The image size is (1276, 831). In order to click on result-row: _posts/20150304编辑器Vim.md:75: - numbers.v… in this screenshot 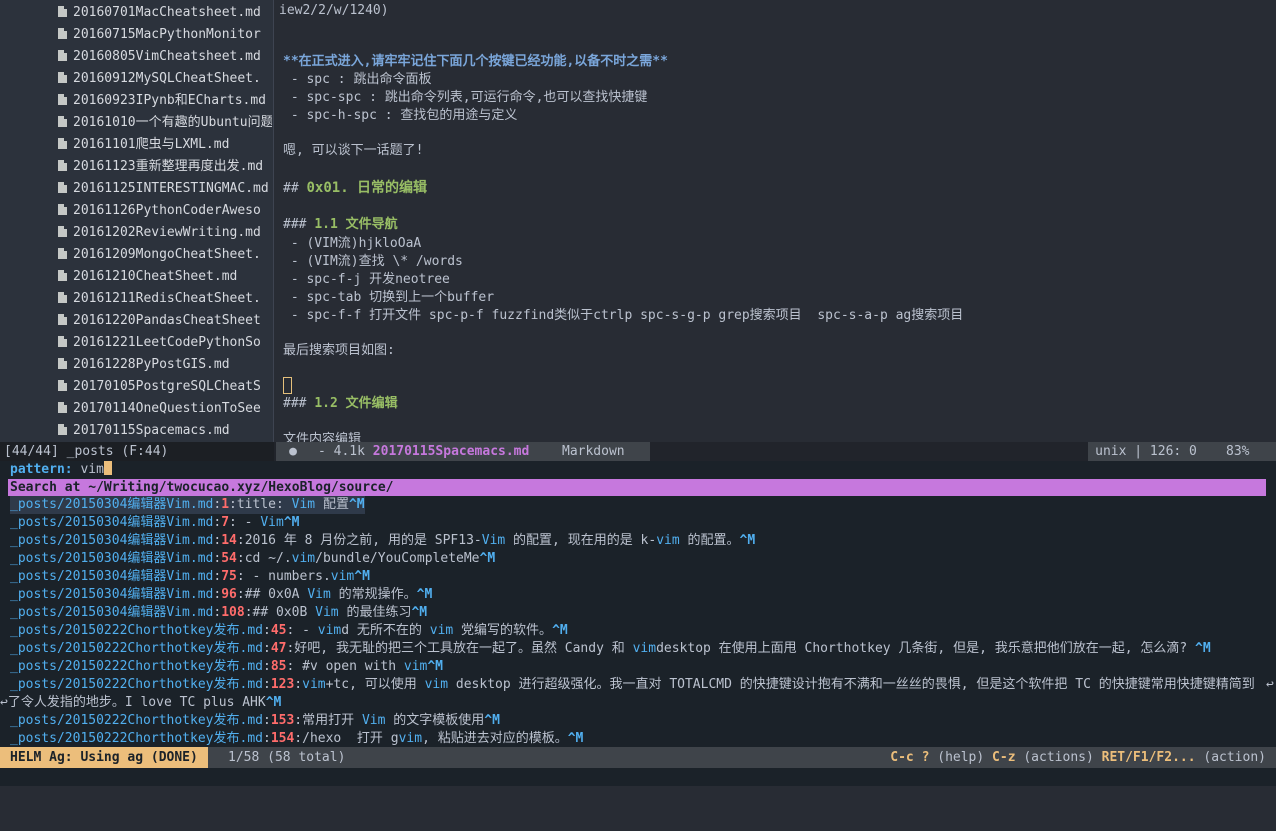, I will do `click(190, 577)`.